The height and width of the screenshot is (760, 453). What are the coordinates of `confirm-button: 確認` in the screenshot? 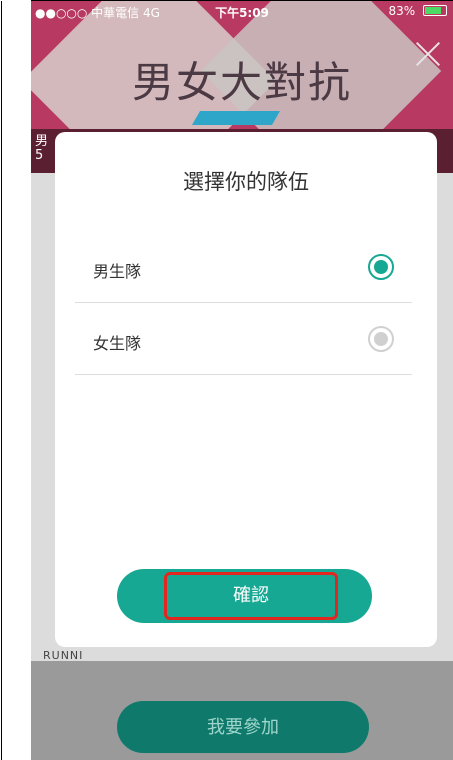 It's located at (244, 596).